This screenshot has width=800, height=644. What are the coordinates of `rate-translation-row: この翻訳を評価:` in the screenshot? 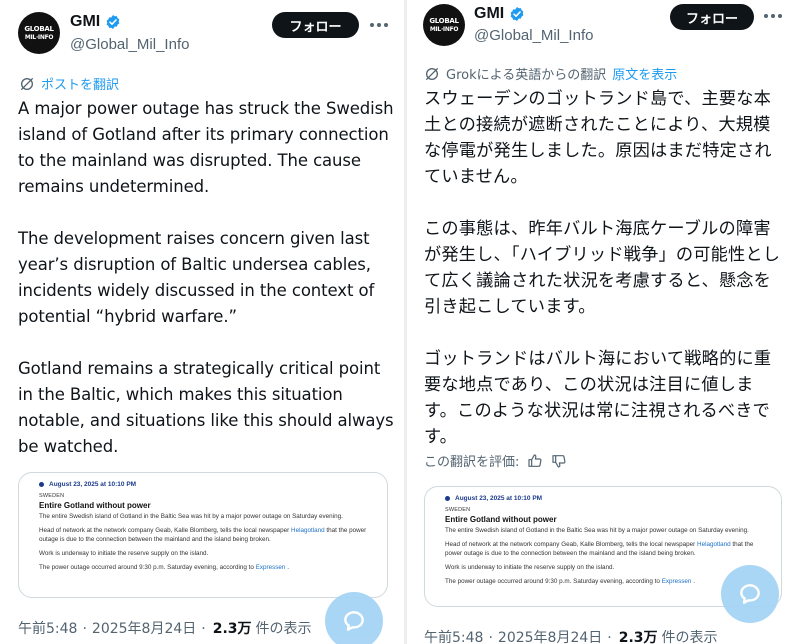 It's located at (495, 460).